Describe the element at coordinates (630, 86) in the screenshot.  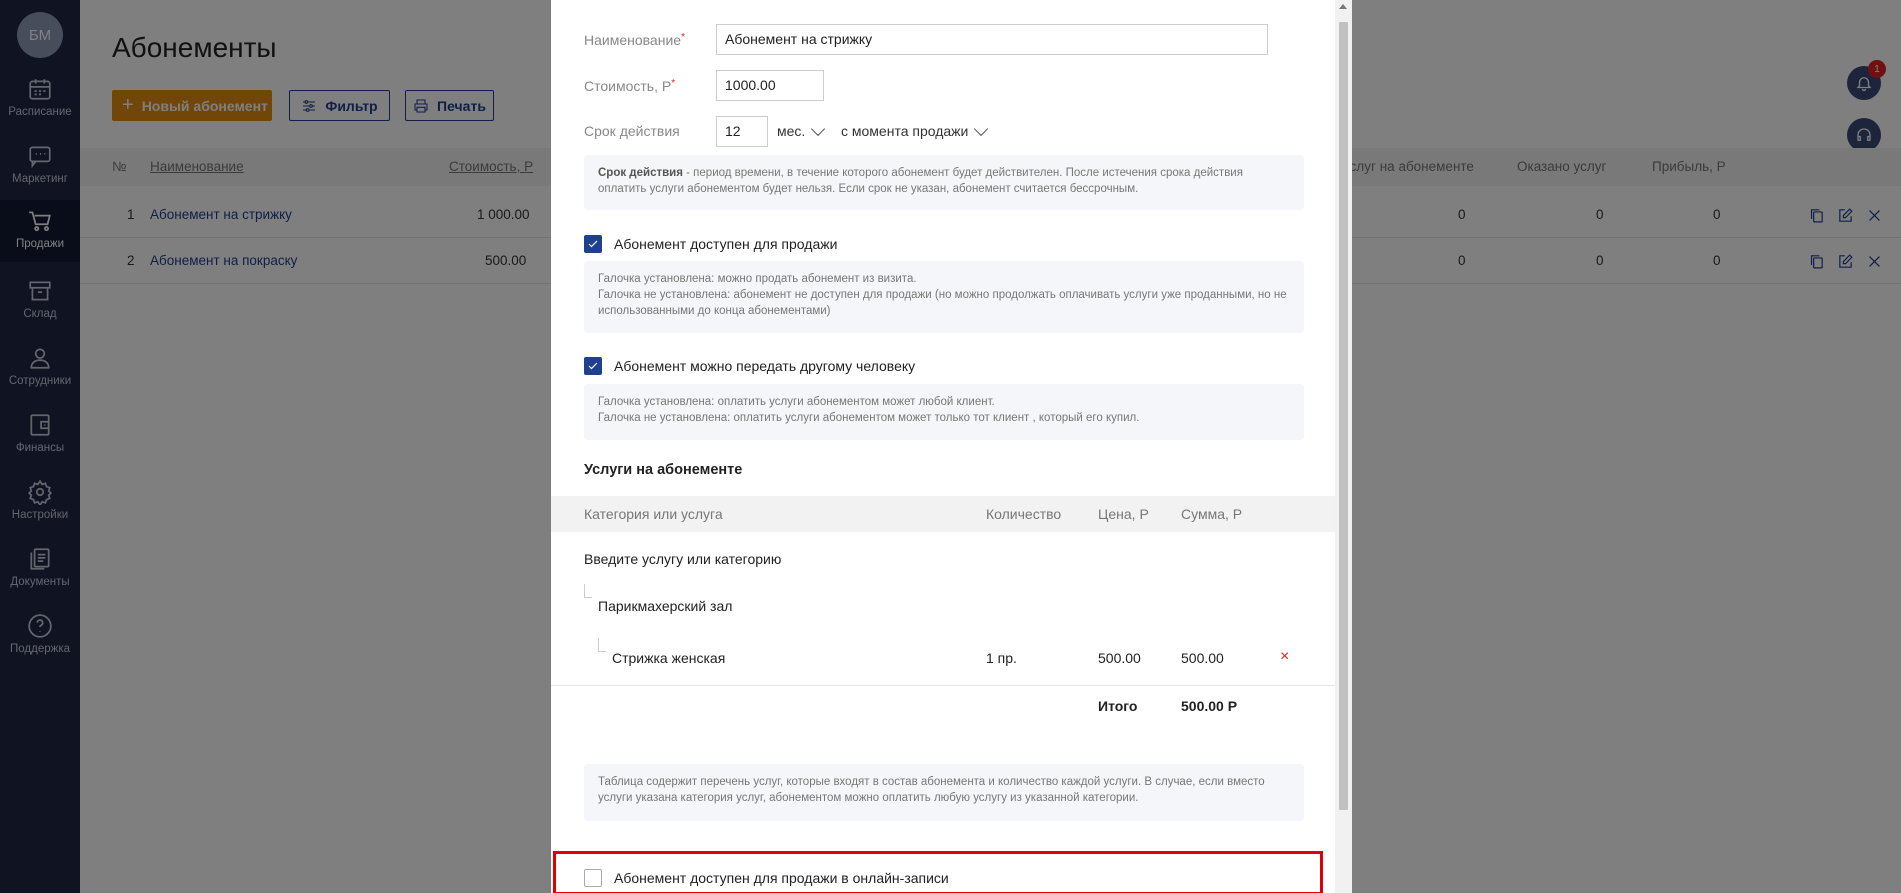
I see `price-label: Стоимость, Р*` at that location.